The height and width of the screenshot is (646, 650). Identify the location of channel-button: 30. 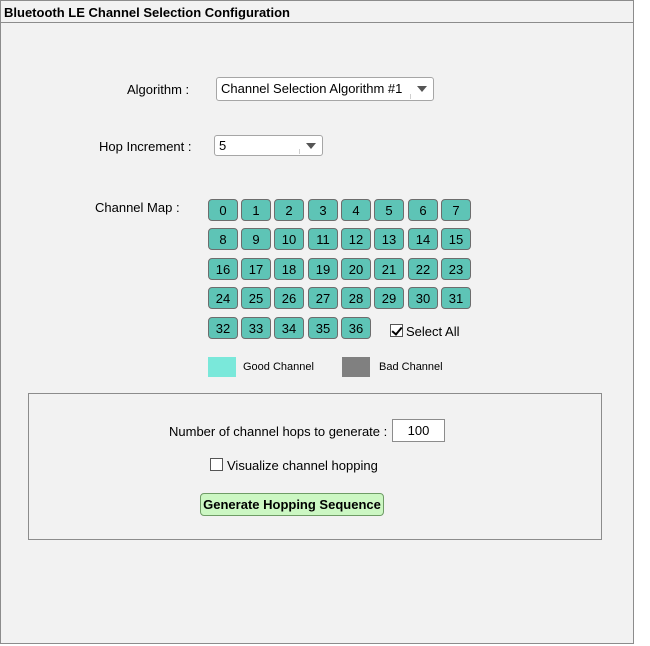
(423, 298).